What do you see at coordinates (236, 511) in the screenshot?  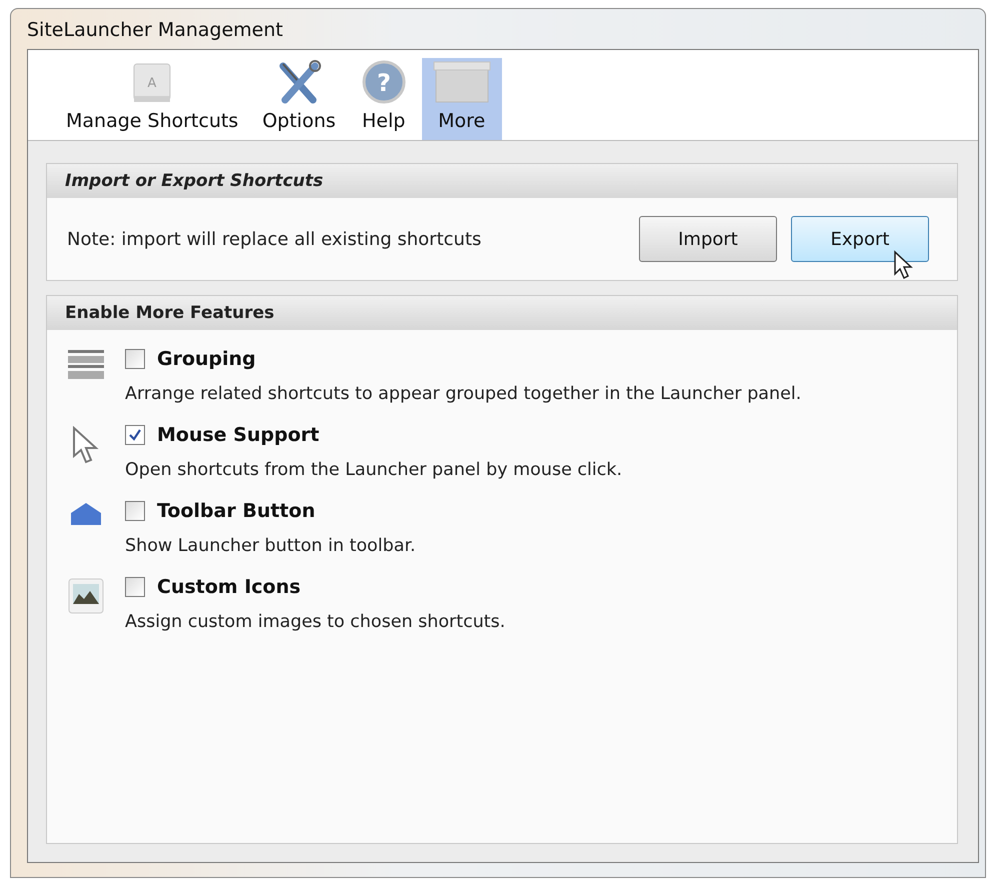 I see `feature-label: Toolbar Button` at bounding box center [236, 511].